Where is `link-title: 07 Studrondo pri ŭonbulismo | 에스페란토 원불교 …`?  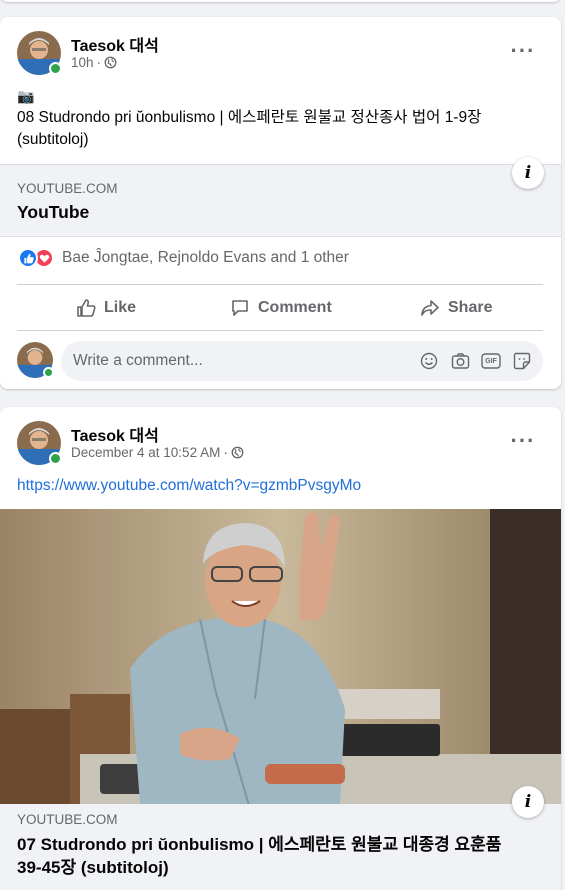 link-title: 07 Studrondo pri ŭonbulismo | 에스페란토 원불교 … is located at coordinates (259, 856).